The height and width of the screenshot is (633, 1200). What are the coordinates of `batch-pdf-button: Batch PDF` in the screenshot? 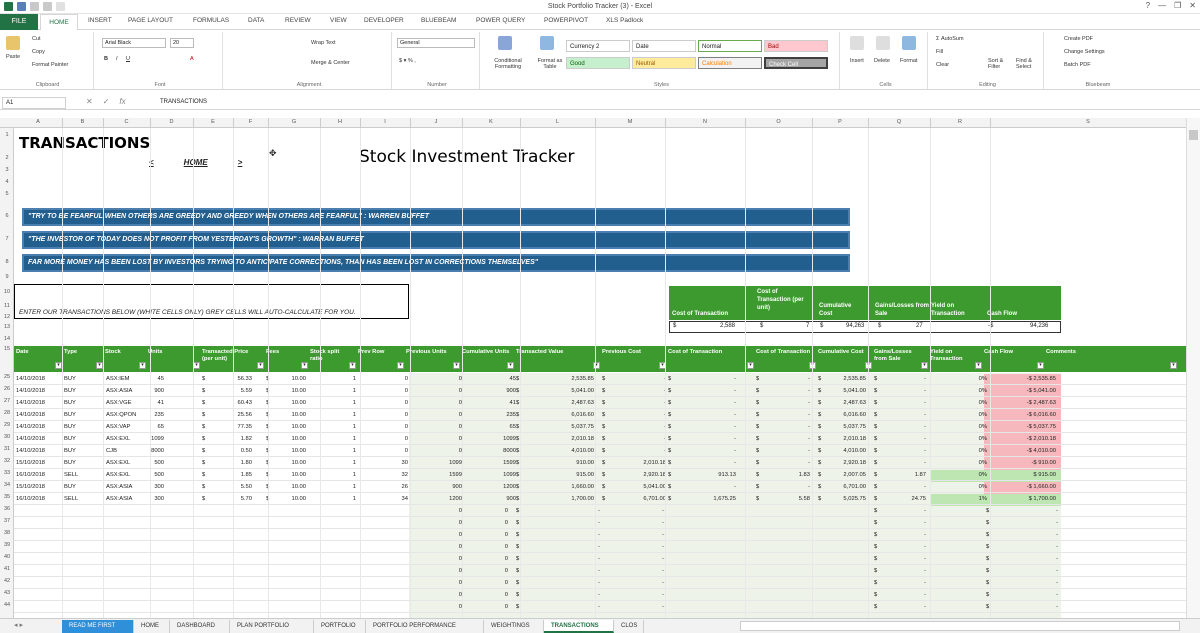 It's located at (1077, 65).